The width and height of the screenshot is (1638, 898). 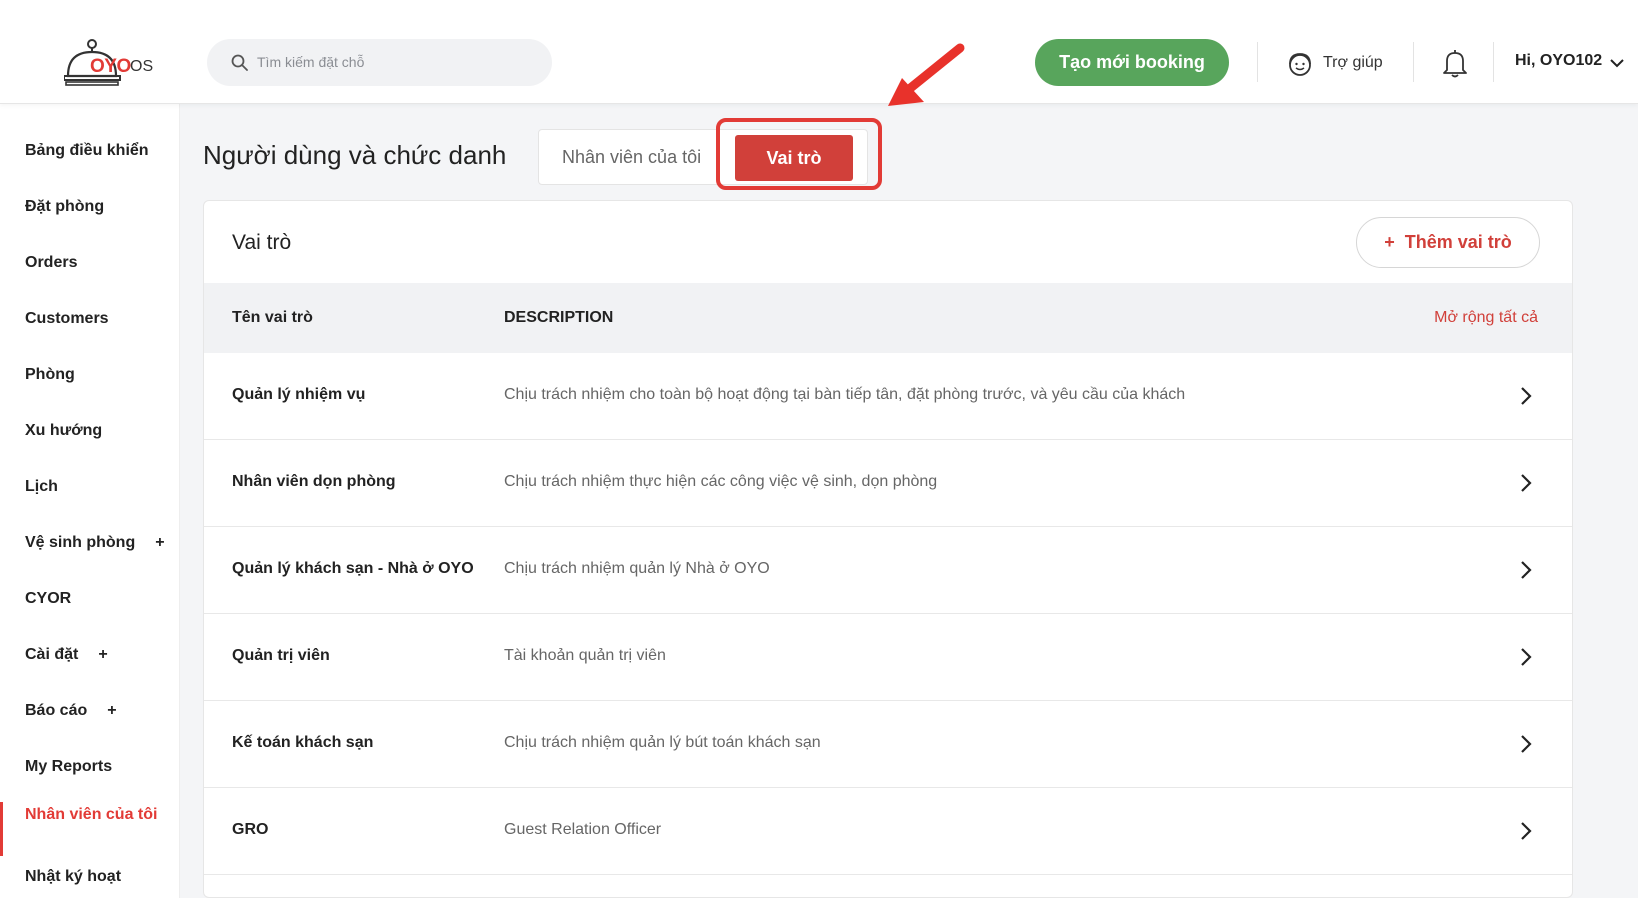 What do you see at coordinates (585, 655) in the screenshot?
I see `role-description: Tài khoản quản trị viên` at bounding box center [585, 655].